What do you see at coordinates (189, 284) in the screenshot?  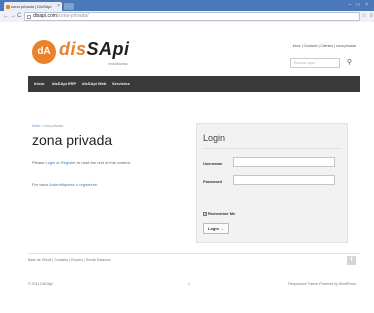 I see `page-number: 1` at bounding box center [189, 284].